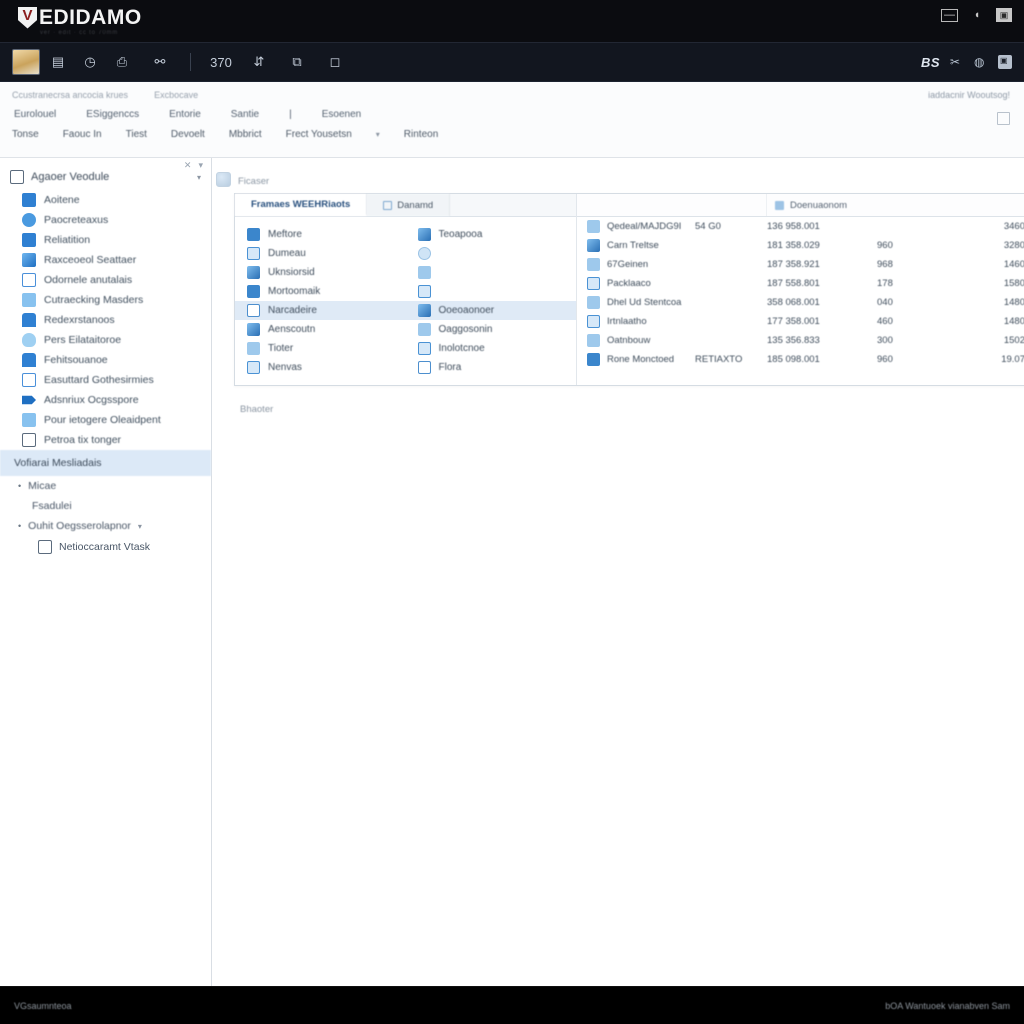 The width and height of the screenshot is (1024, 1024). What do you see at coordinates (800, 283) in the screenshot?
I see `table-row: Packlaaco 187 558.801 178 1580 ▾` at bounding box center [800, 283].